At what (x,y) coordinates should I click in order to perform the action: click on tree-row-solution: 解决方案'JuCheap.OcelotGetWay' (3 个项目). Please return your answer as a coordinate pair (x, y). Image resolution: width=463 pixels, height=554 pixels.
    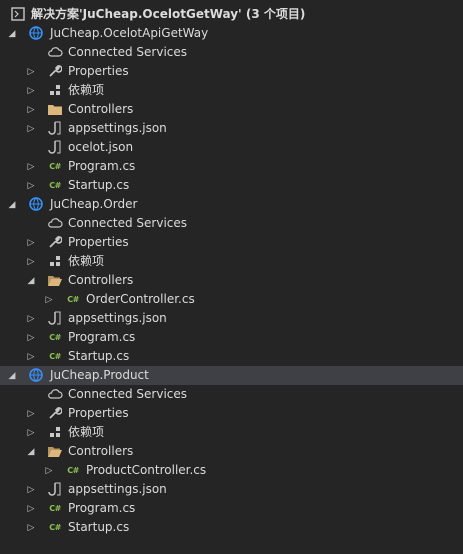
    Looking at the image, I should click on (231, 14).